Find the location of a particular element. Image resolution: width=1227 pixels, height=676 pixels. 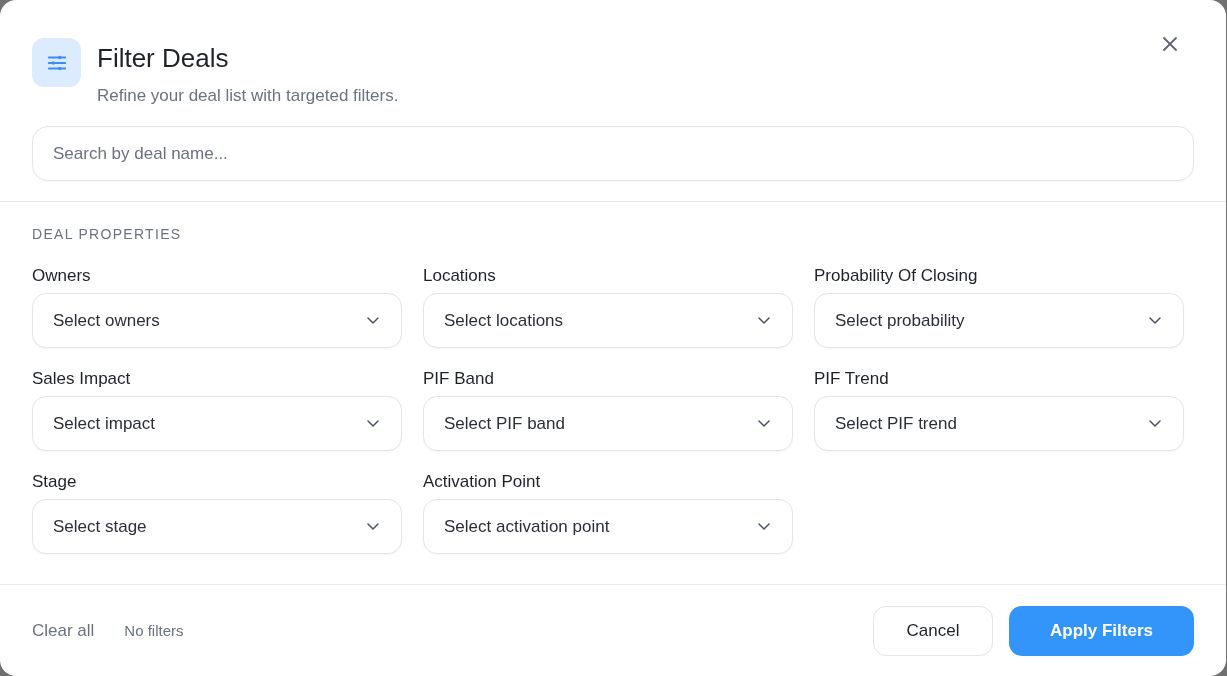

dropdown-field: Select activation point is located at coordinates (608, 526).